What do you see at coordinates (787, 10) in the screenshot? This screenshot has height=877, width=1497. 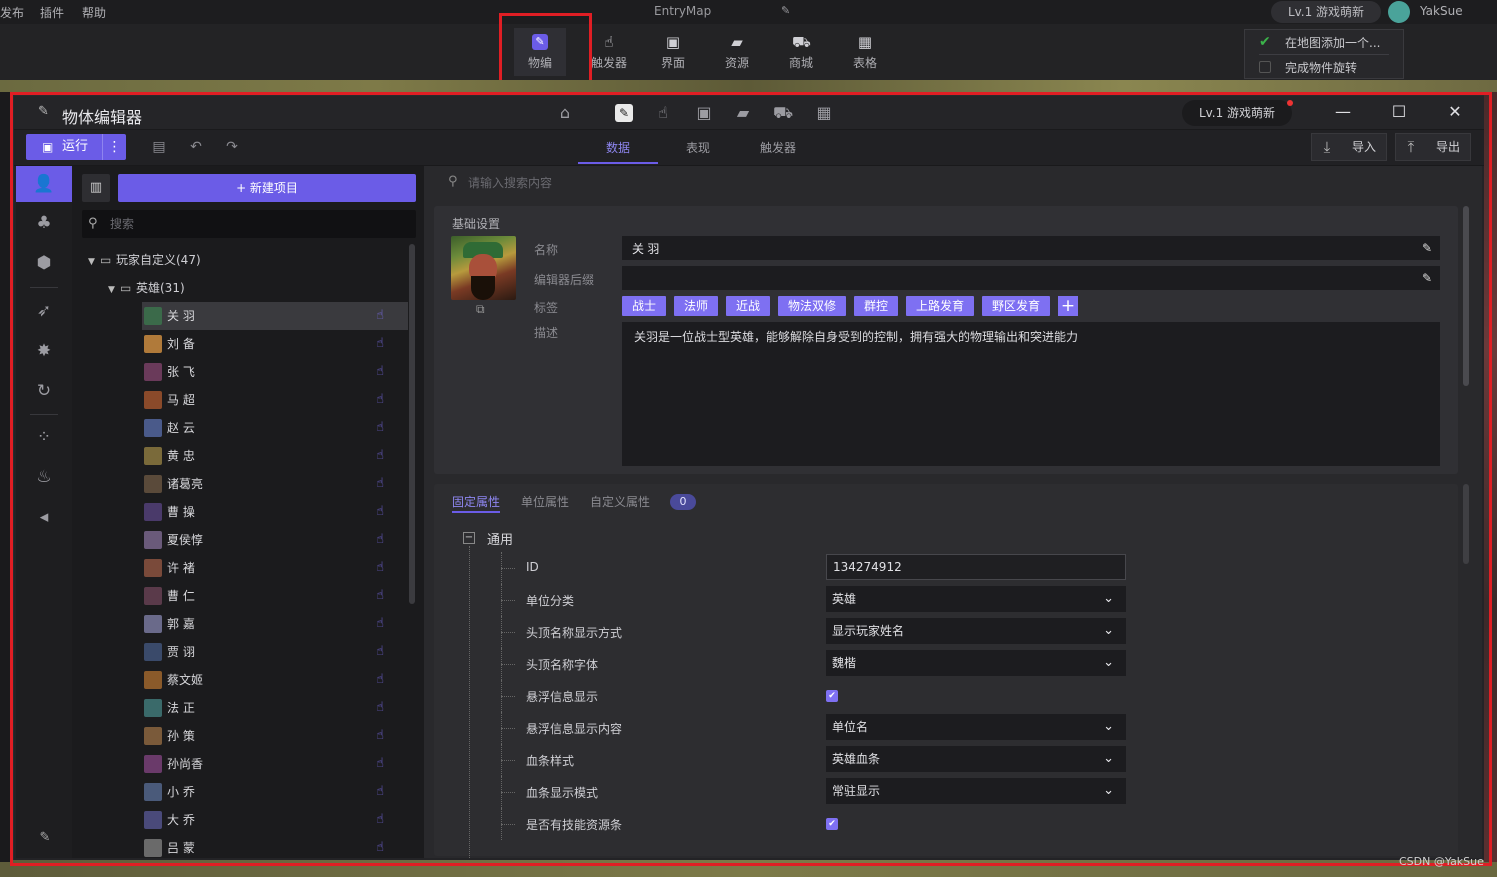 I see `edit-title-icon: ✎` at bounding box center [787, 10].